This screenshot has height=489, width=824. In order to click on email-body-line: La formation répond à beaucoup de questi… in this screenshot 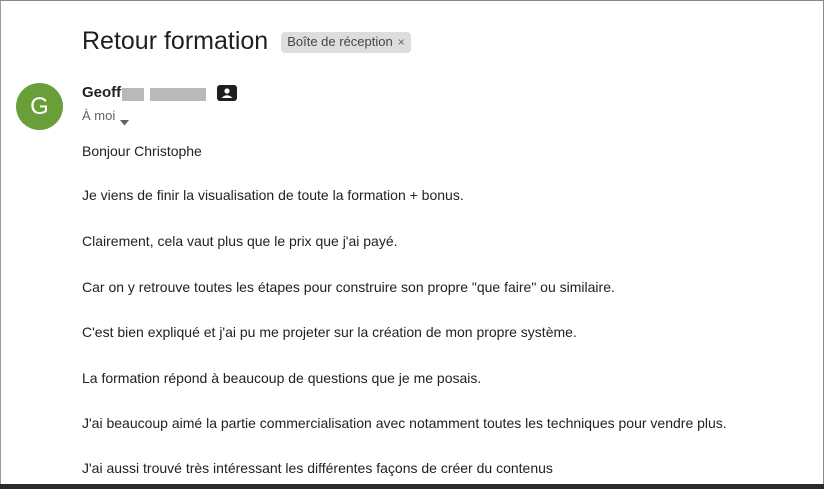, I will do `click(282, 378)`.